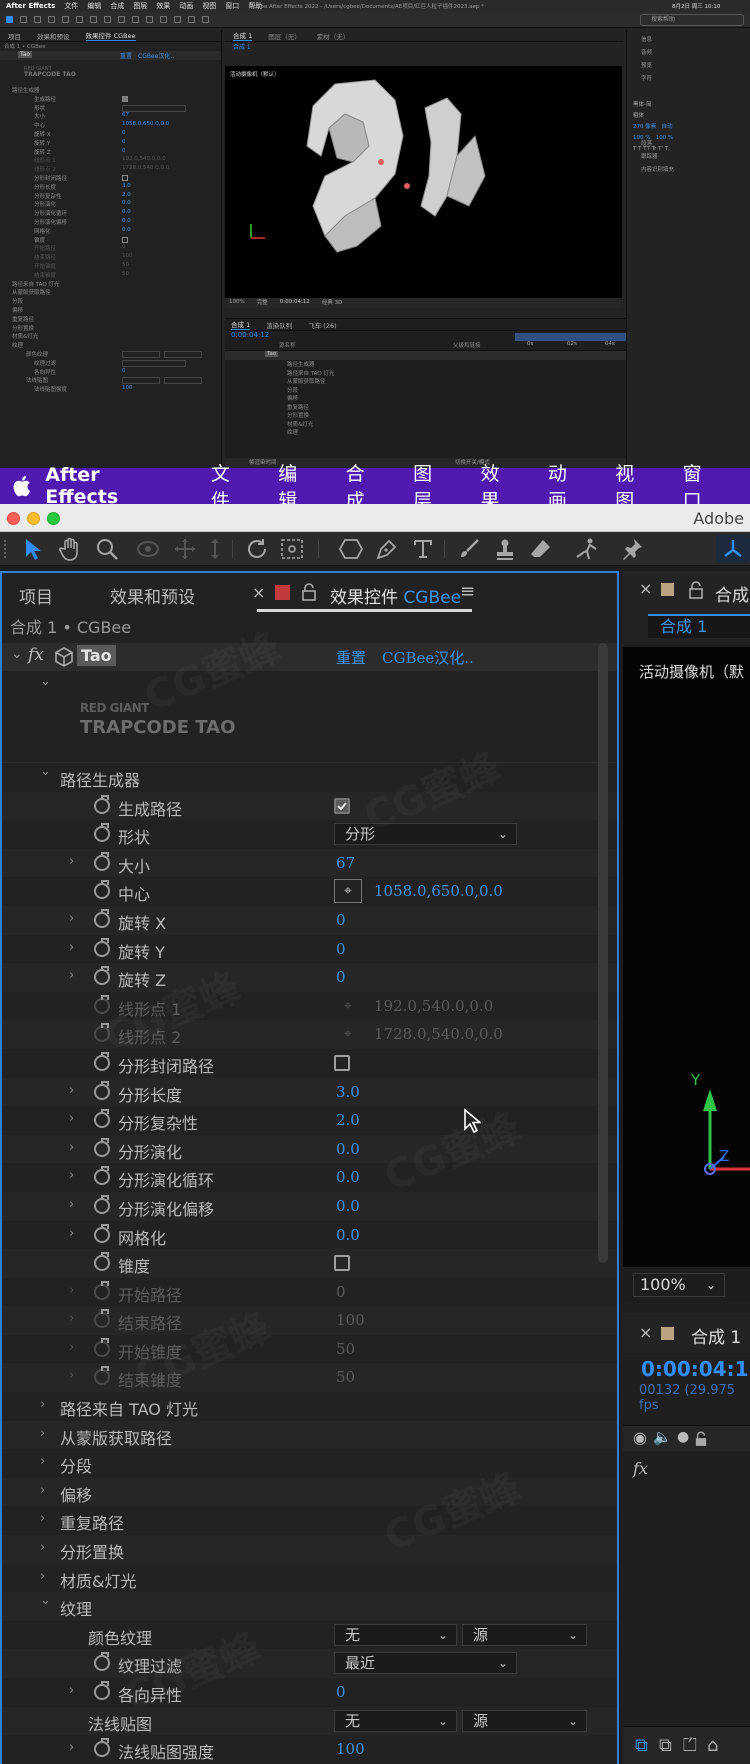 Image resolution: width=750 pixels, height=1764 pixels. What do you see at coordinates (733, 549) in the screenshot?
I see `3d-axis-icon` at bounding box center [733, 549].